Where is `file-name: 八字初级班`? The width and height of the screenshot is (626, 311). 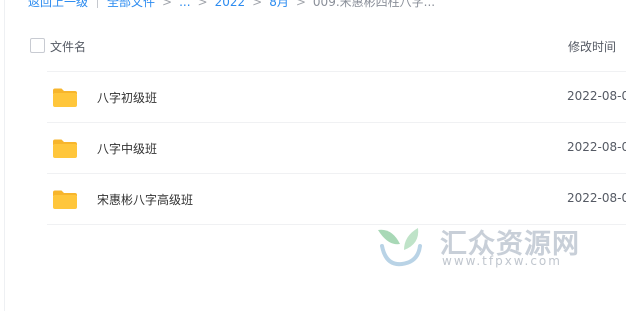 file-name: 八字初级班 is located at coordinates (127, 97).